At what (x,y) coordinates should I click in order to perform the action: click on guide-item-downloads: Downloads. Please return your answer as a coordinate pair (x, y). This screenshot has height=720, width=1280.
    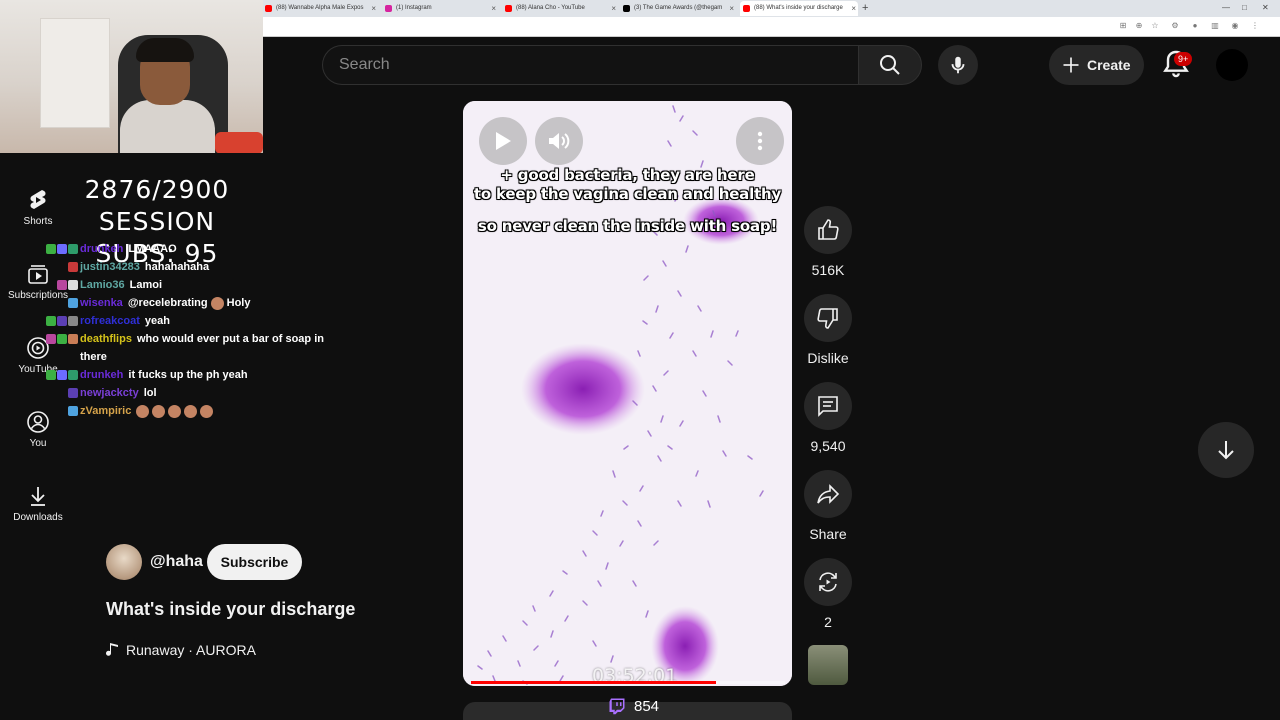
    Looking at the image, I should click on (38, 503).